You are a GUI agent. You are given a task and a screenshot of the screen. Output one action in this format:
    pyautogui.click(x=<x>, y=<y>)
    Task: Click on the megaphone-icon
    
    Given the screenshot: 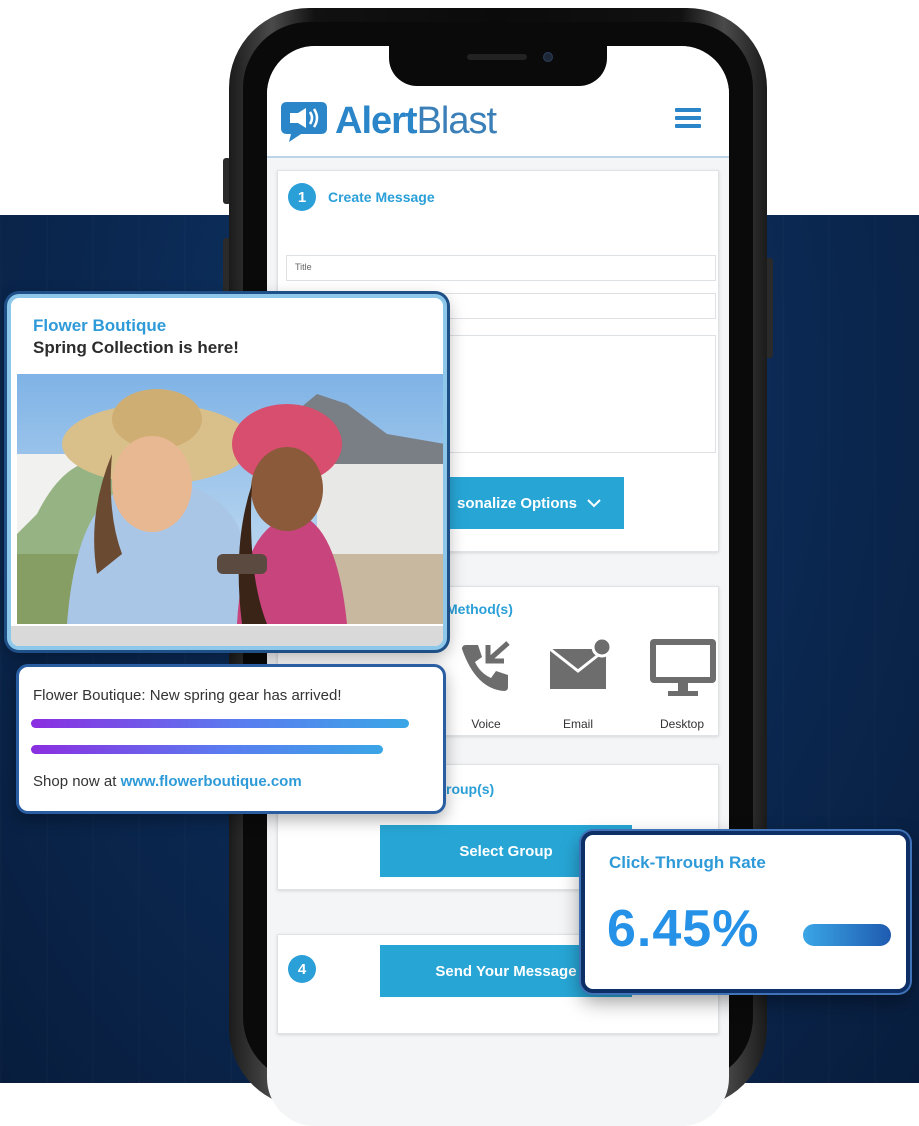 What is the action you would take?
    pyautogui.click(x=304, y=122)
    